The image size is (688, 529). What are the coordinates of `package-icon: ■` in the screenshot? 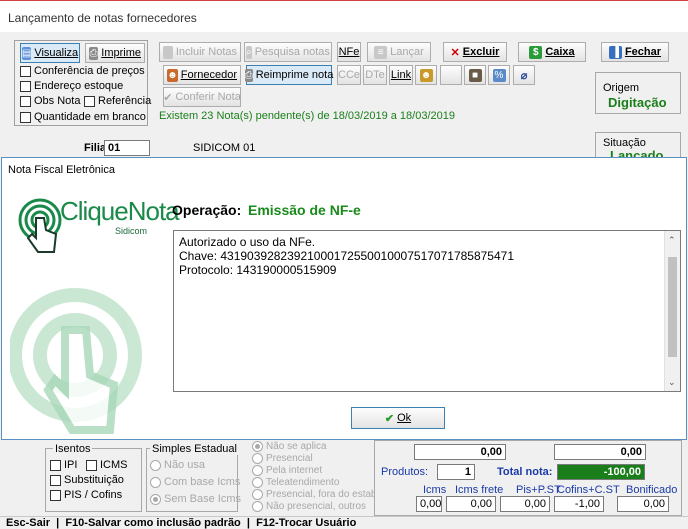 It's located at (475, 75).